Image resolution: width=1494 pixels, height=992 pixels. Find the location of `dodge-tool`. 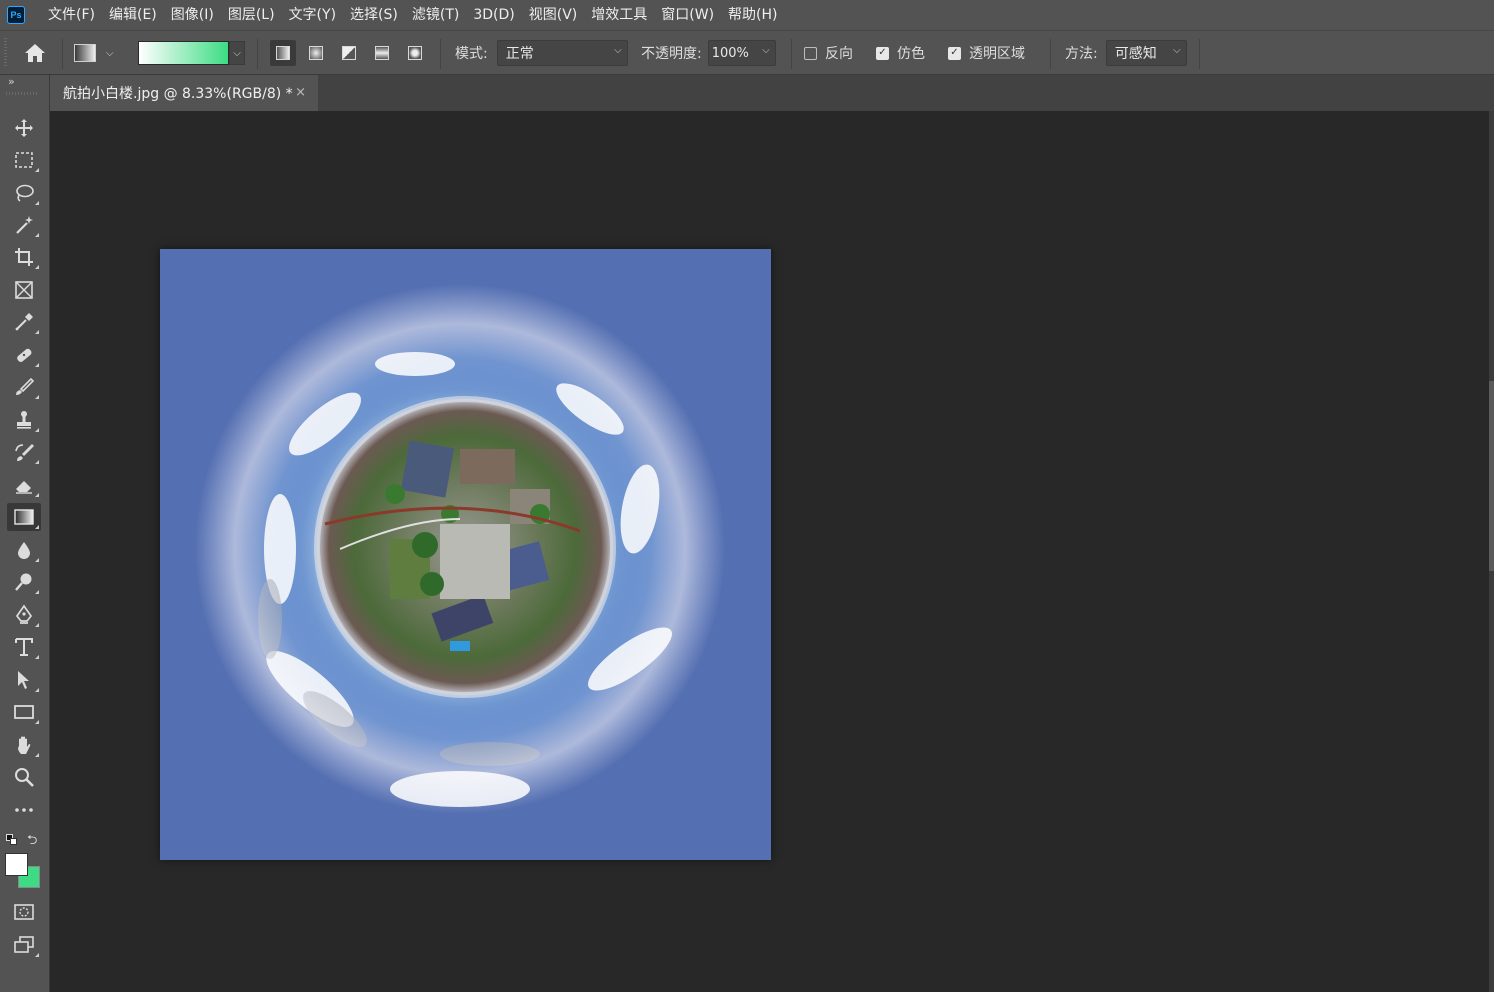

dodge-tool is located at coordinates (24, 582).